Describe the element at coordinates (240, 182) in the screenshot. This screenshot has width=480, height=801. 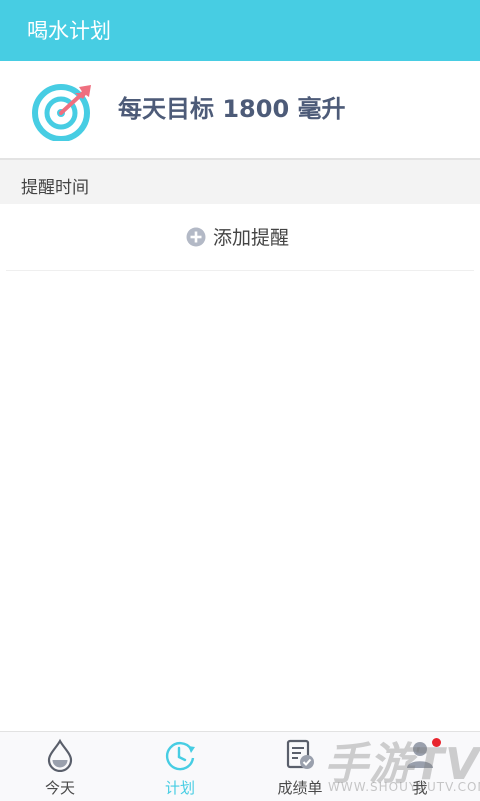
I see `reminder-section-header: 提醒时间` at that location.